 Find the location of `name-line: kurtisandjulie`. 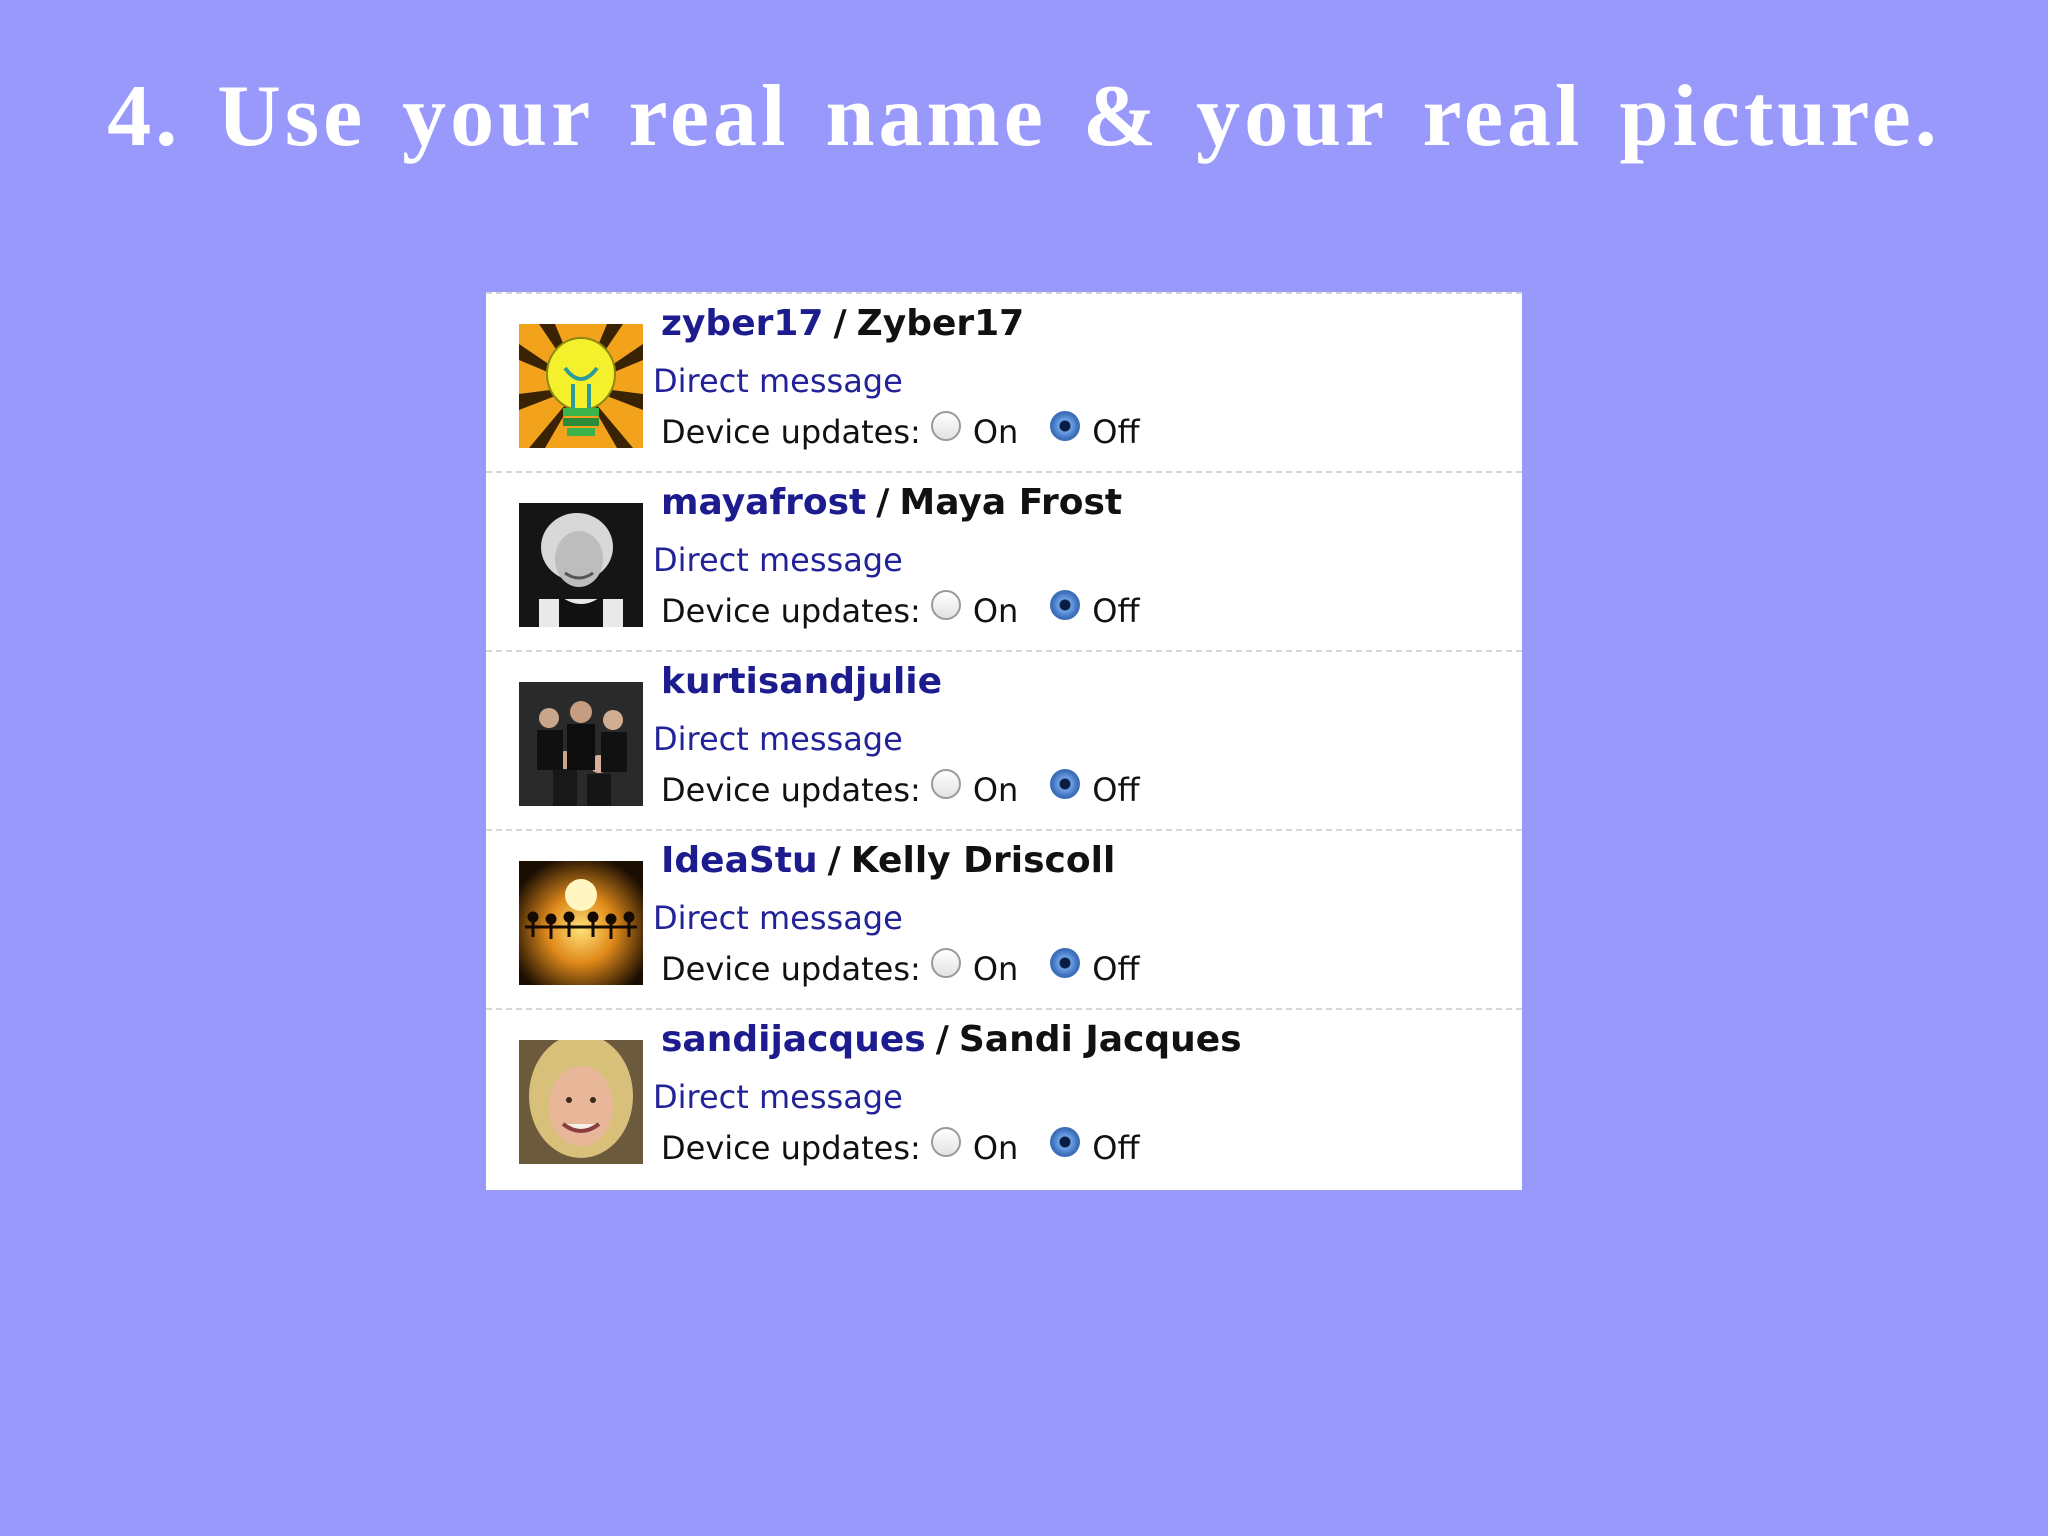

name-line: kurtisandjulie is located at coordinates (801, 682).